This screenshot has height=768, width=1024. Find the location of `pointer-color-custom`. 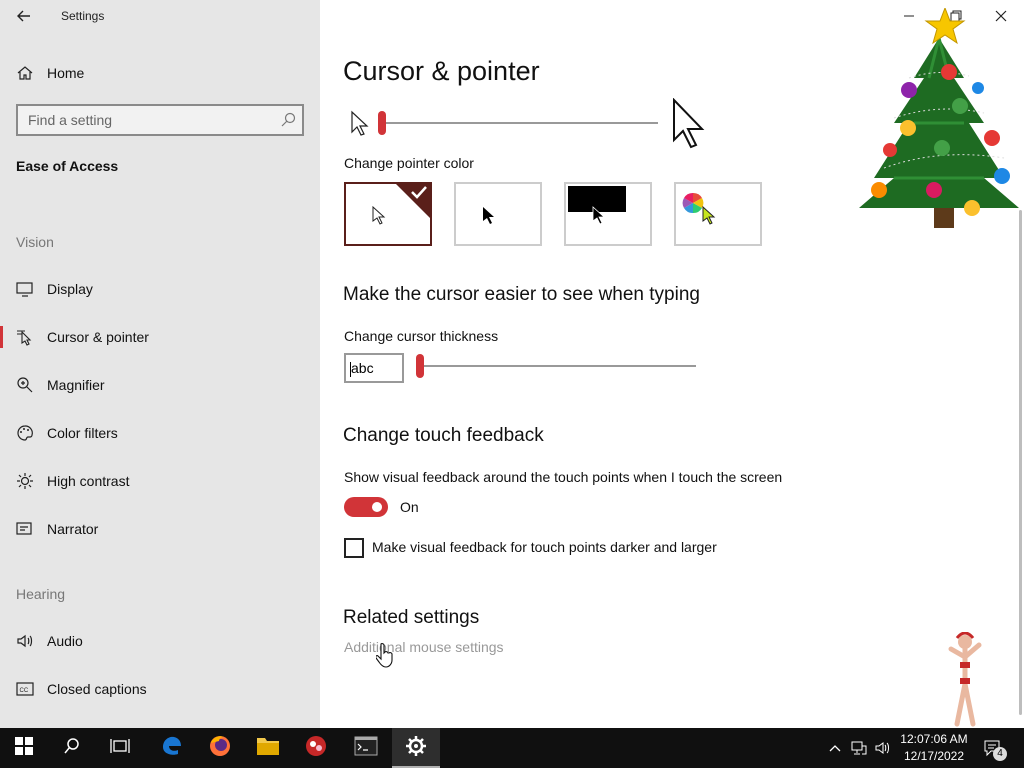

pointer-color-custom is located at coordinates (718, 214).